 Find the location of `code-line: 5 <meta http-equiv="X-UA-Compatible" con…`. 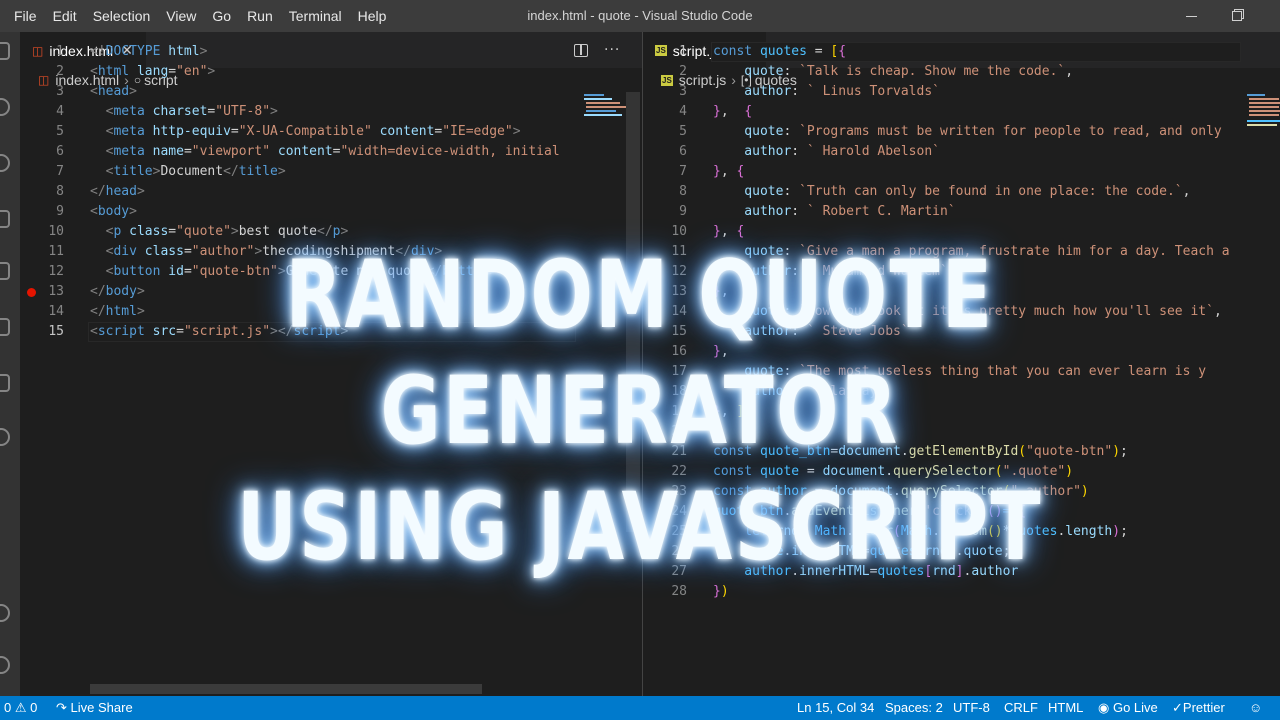

code-line: 5 <meta http-equiv="X-UA-Compatible" con… is located at coordinates (331, 132).